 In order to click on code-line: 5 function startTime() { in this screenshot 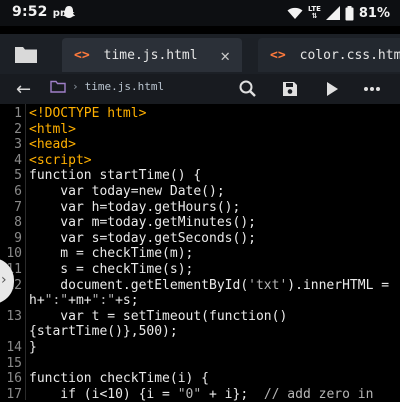, I will do `click(200, 176)`.